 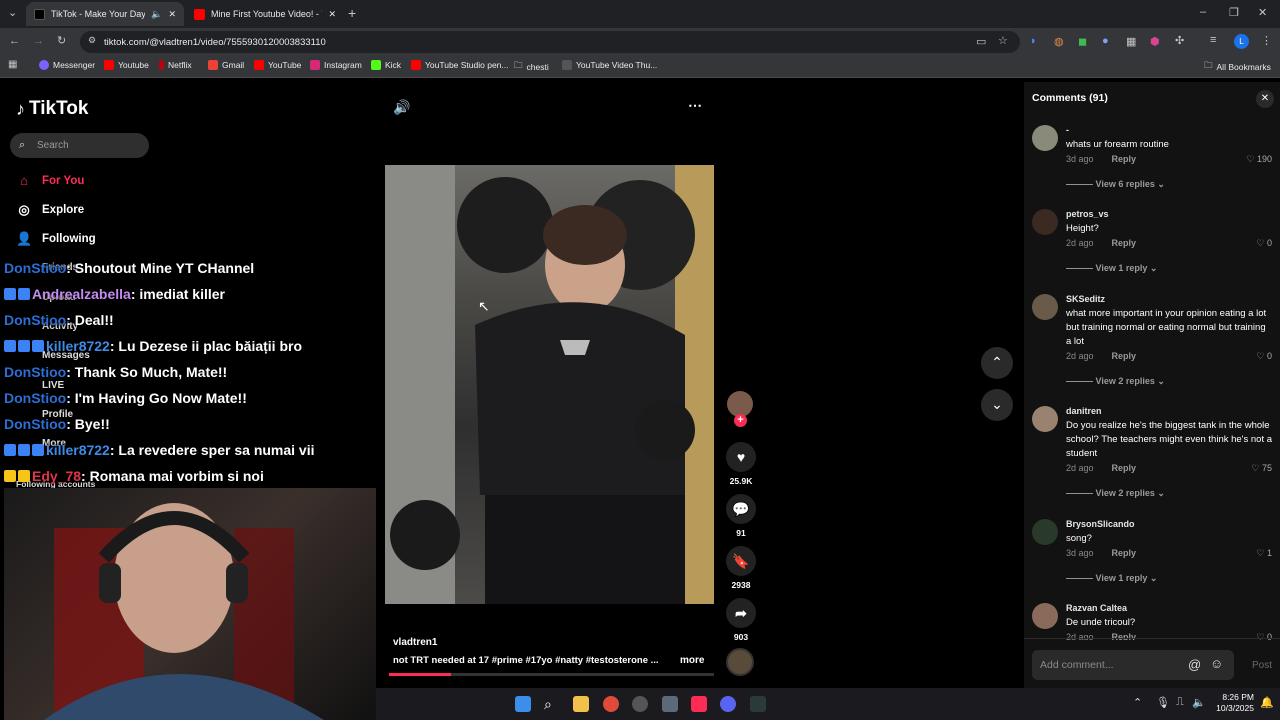 I want to click on chrome-icon, so click(x=611, y=704).